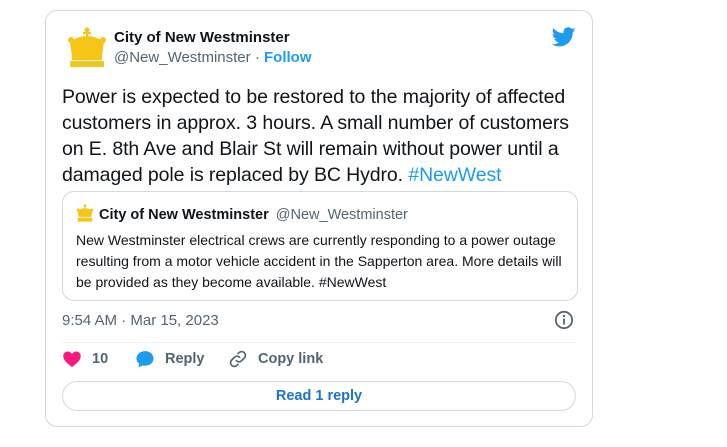 Image resolution: width=727 pixels, height=447 pixels. What do you see at coordinates (564, 320) in the screenshot?
I see `info-icon` at bounding box center [564, 320].